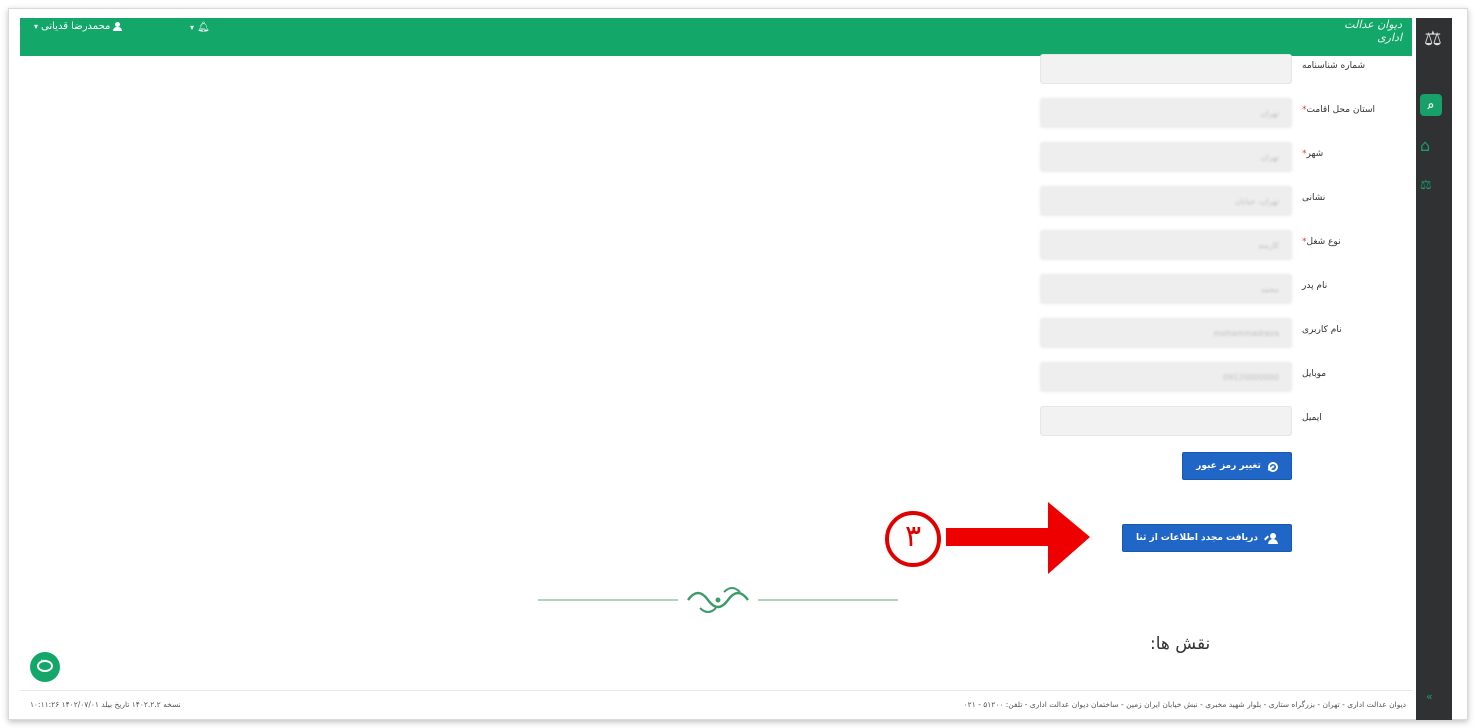 The height and width of the screenshot is (728, 1476). What do you see at coordinates (1166, 113) in the screenshot?
I see `province-input: تهران` at bounding box center [1166, 113].